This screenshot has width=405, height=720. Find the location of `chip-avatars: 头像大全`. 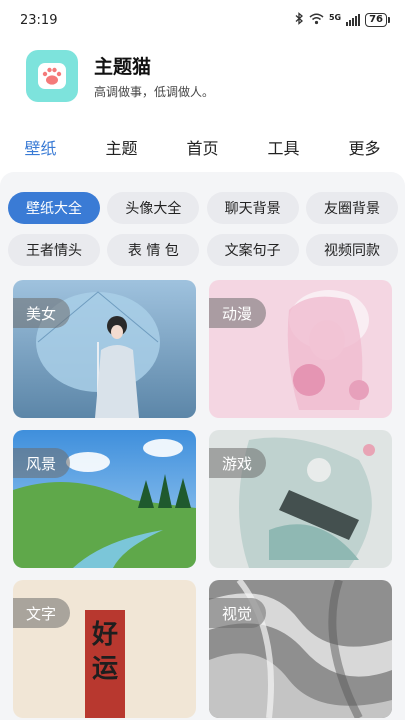

chip-avatars: 头像大全 is located at coordinates (153, 208).